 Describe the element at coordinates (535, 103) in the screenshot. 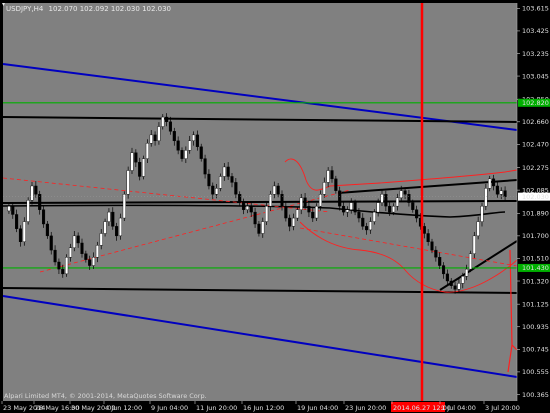

I see `green-level-tag-label-0: 102.820` at that location.